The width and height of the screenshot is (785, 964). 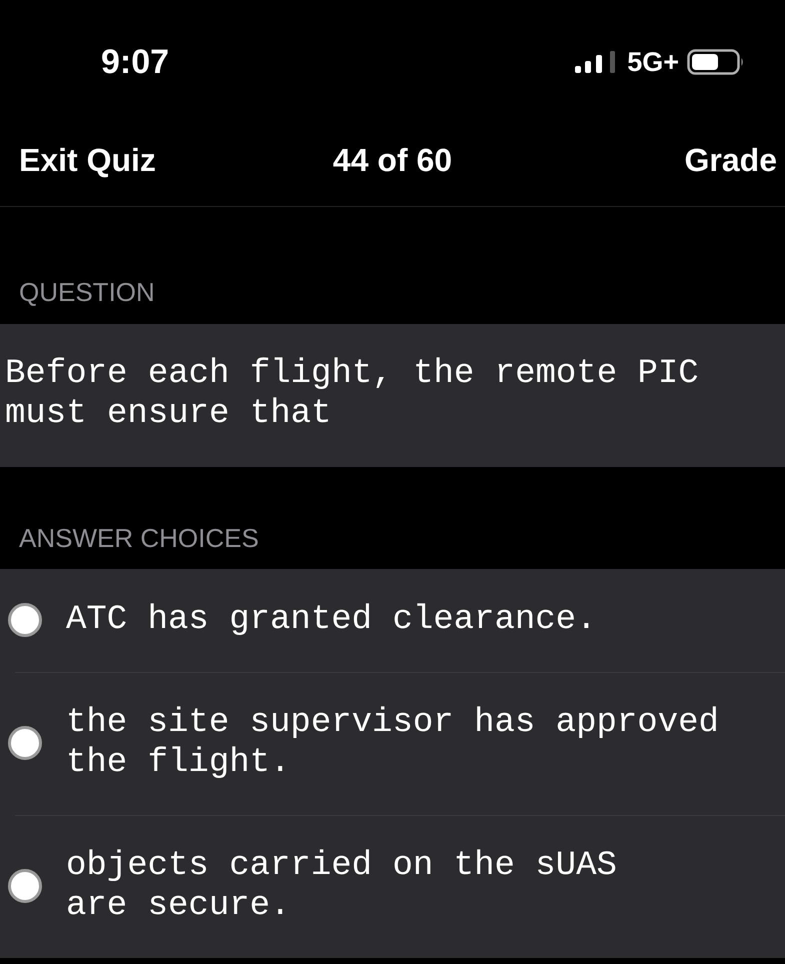 I want to click on status-time: 9:07, so click(x=135, y=62).